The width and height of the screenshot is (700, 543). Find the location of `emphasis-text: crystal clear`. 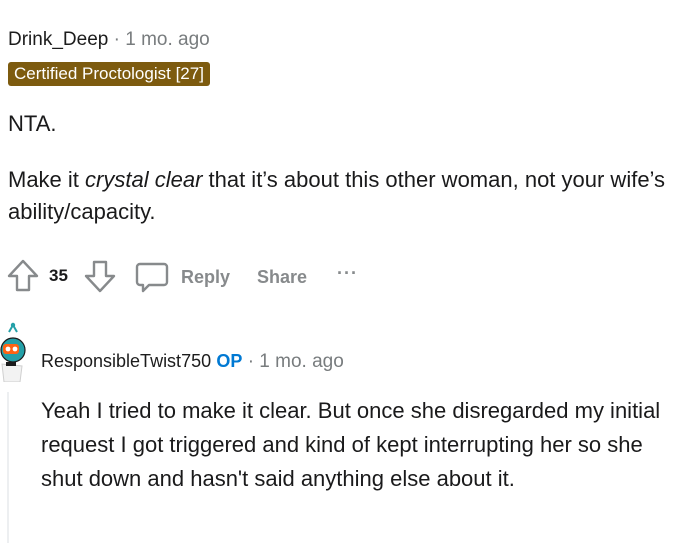

emphasis-text: crystal clear is located at coordinates (144, 179).